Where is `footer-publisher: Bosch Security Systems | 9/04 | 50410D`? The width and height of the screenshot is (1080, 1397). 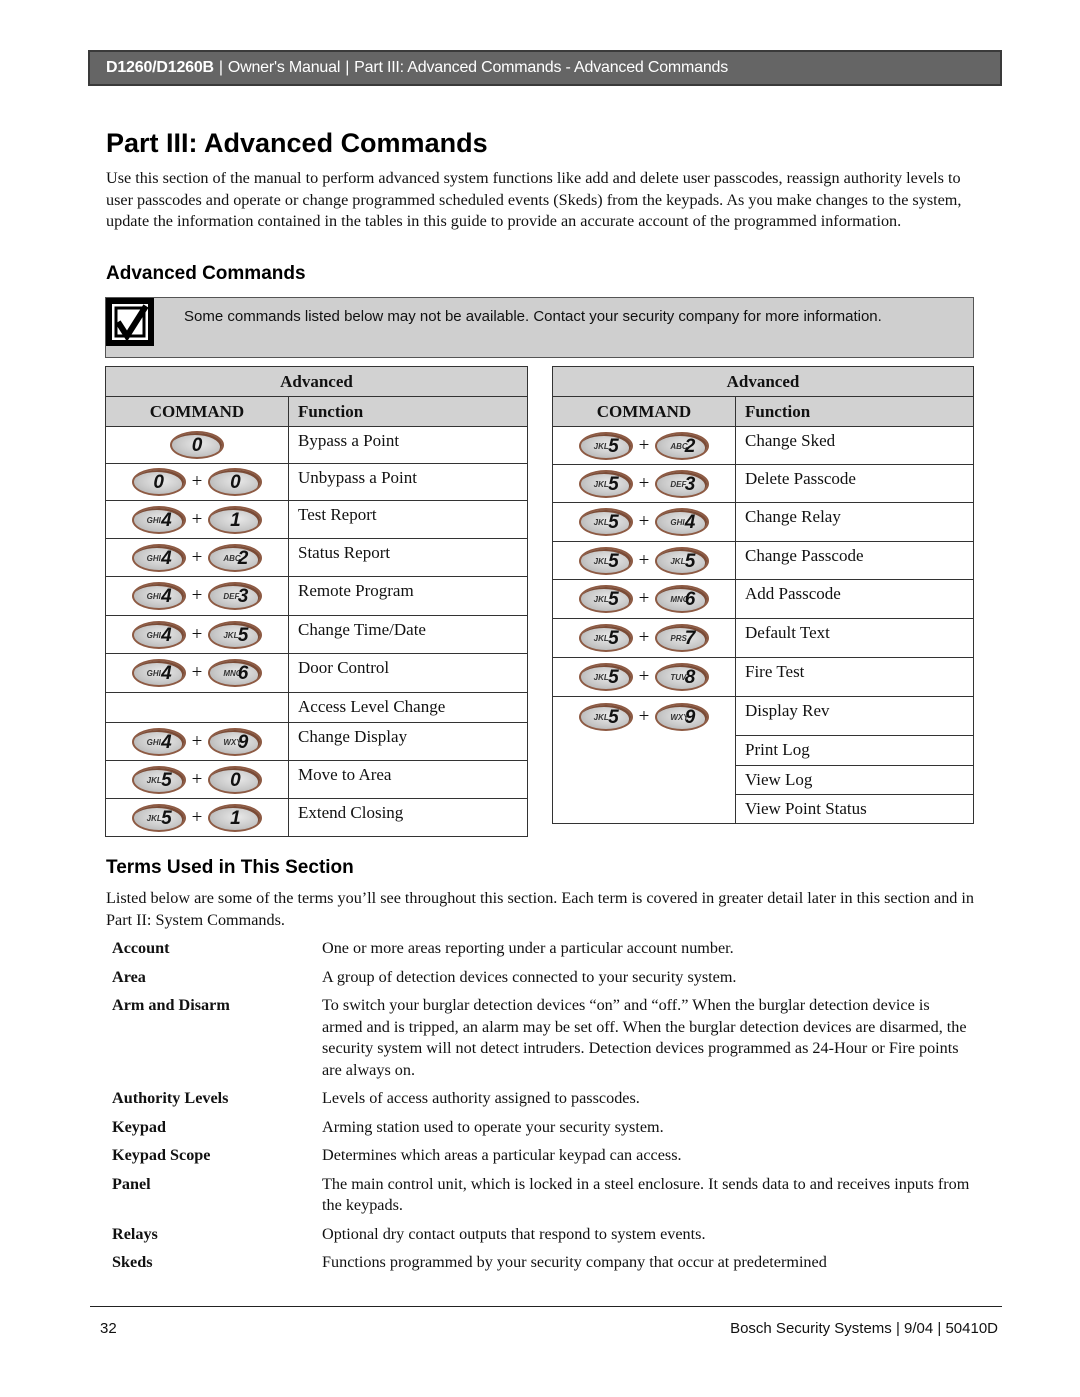 footer-publisher: Bosch Security Systems | 9/04 | 50410D is located at coordinates (864, 1328).